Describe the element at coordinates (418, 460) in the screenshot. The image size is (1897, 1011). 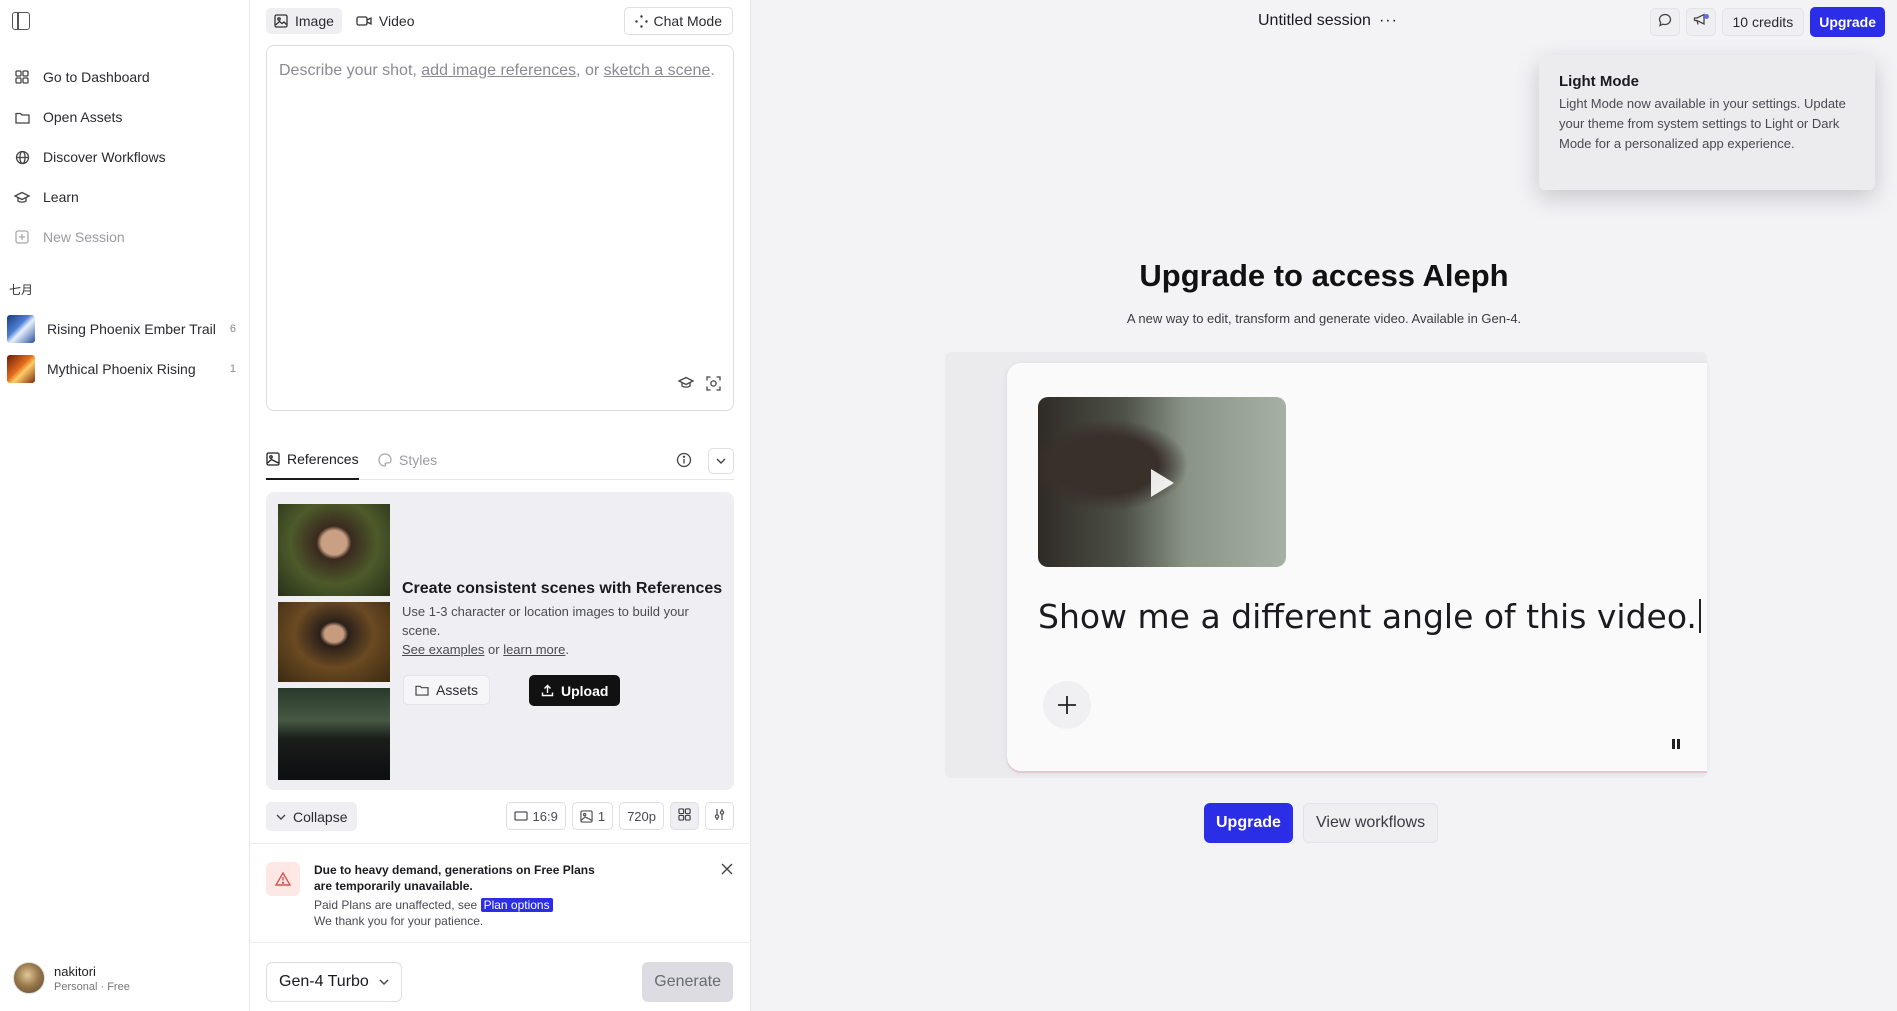
I see `tab-label: Styles` at that location.